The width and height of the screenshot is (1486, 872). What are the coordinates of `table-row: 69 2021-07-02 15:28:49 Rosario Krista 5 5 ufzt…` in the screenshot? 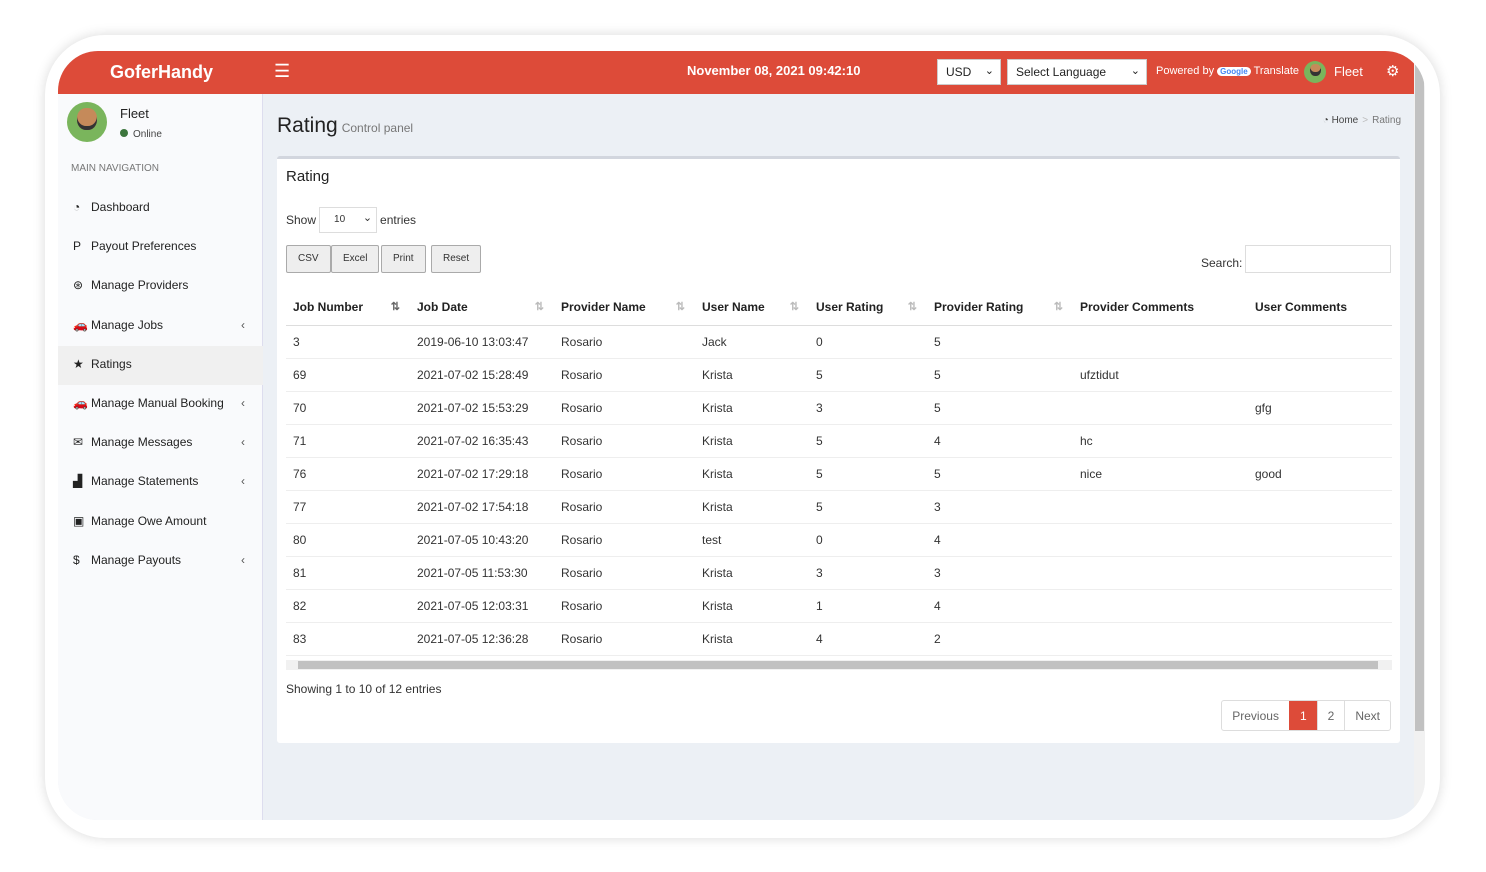 It's located at (839, 375).